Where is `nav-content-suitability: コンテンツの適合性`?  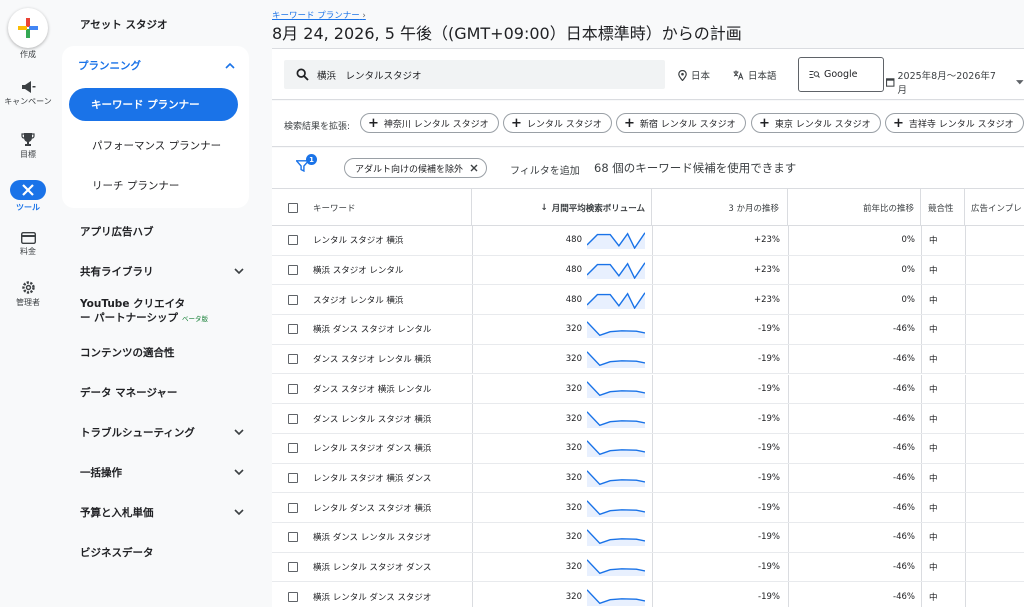 nav-content-suitability: コンテンツの適合性 is located at coordinates (162, 352).